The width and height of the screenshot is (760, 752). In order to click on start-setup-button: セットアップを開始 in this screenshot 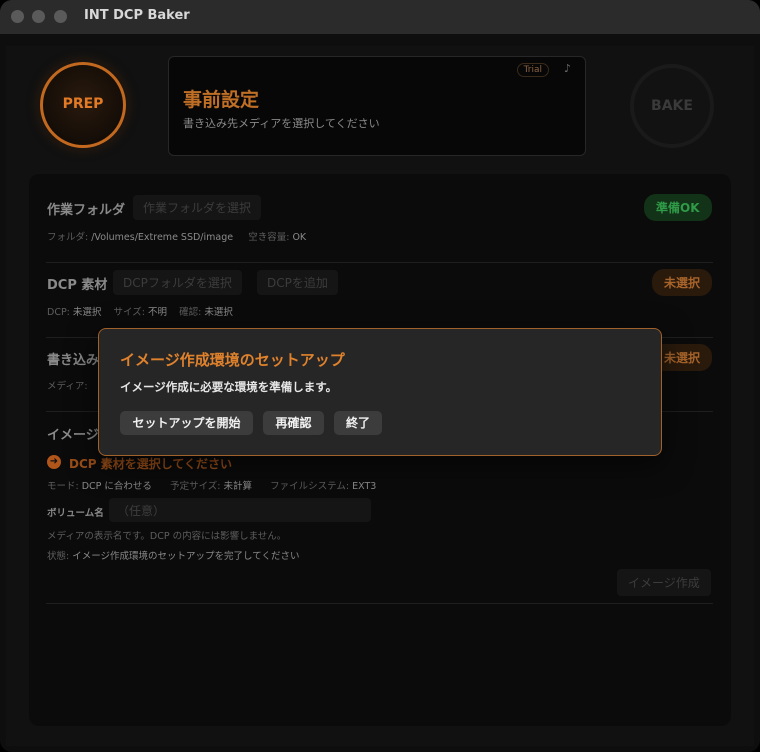, I will do `click(186, 423)`.